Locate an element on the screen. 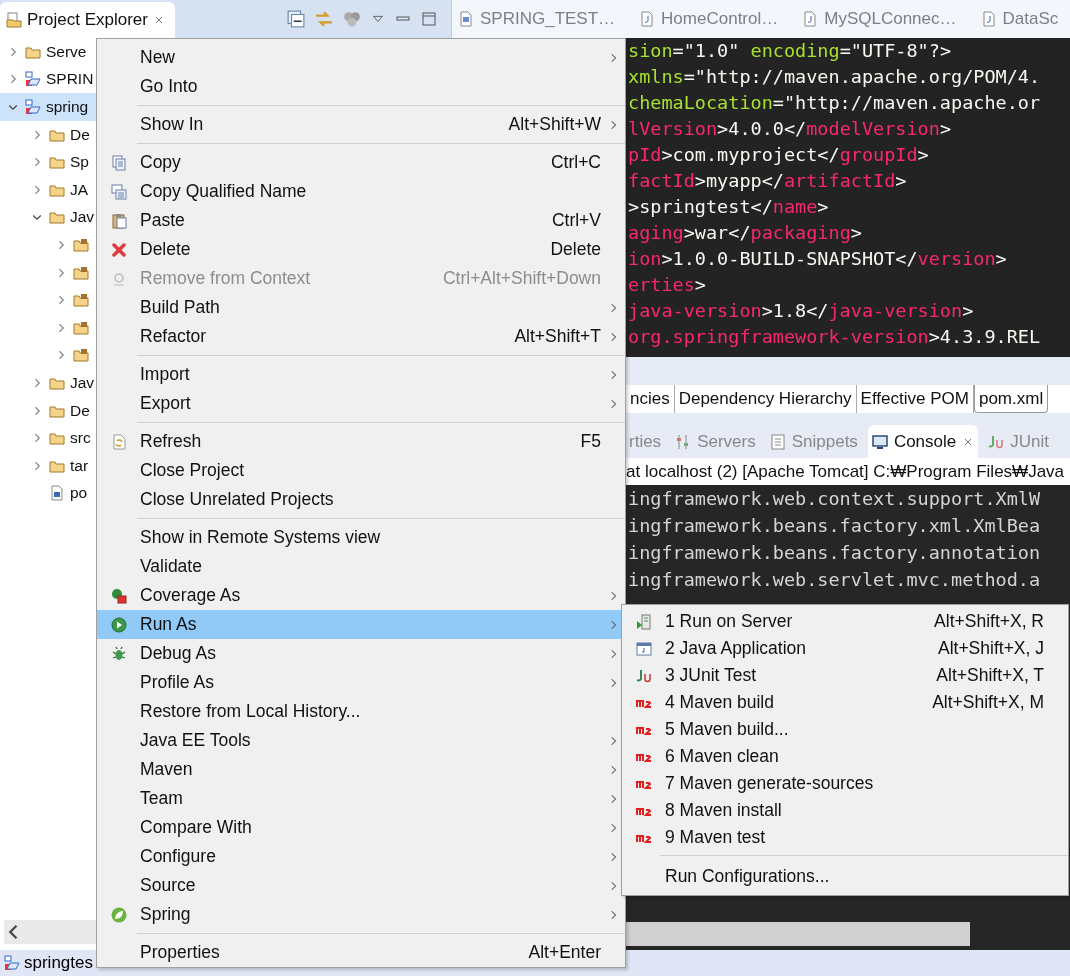 This screenshot has width=1070, height=976. tree-label: po is located at coordinates (79, 493).